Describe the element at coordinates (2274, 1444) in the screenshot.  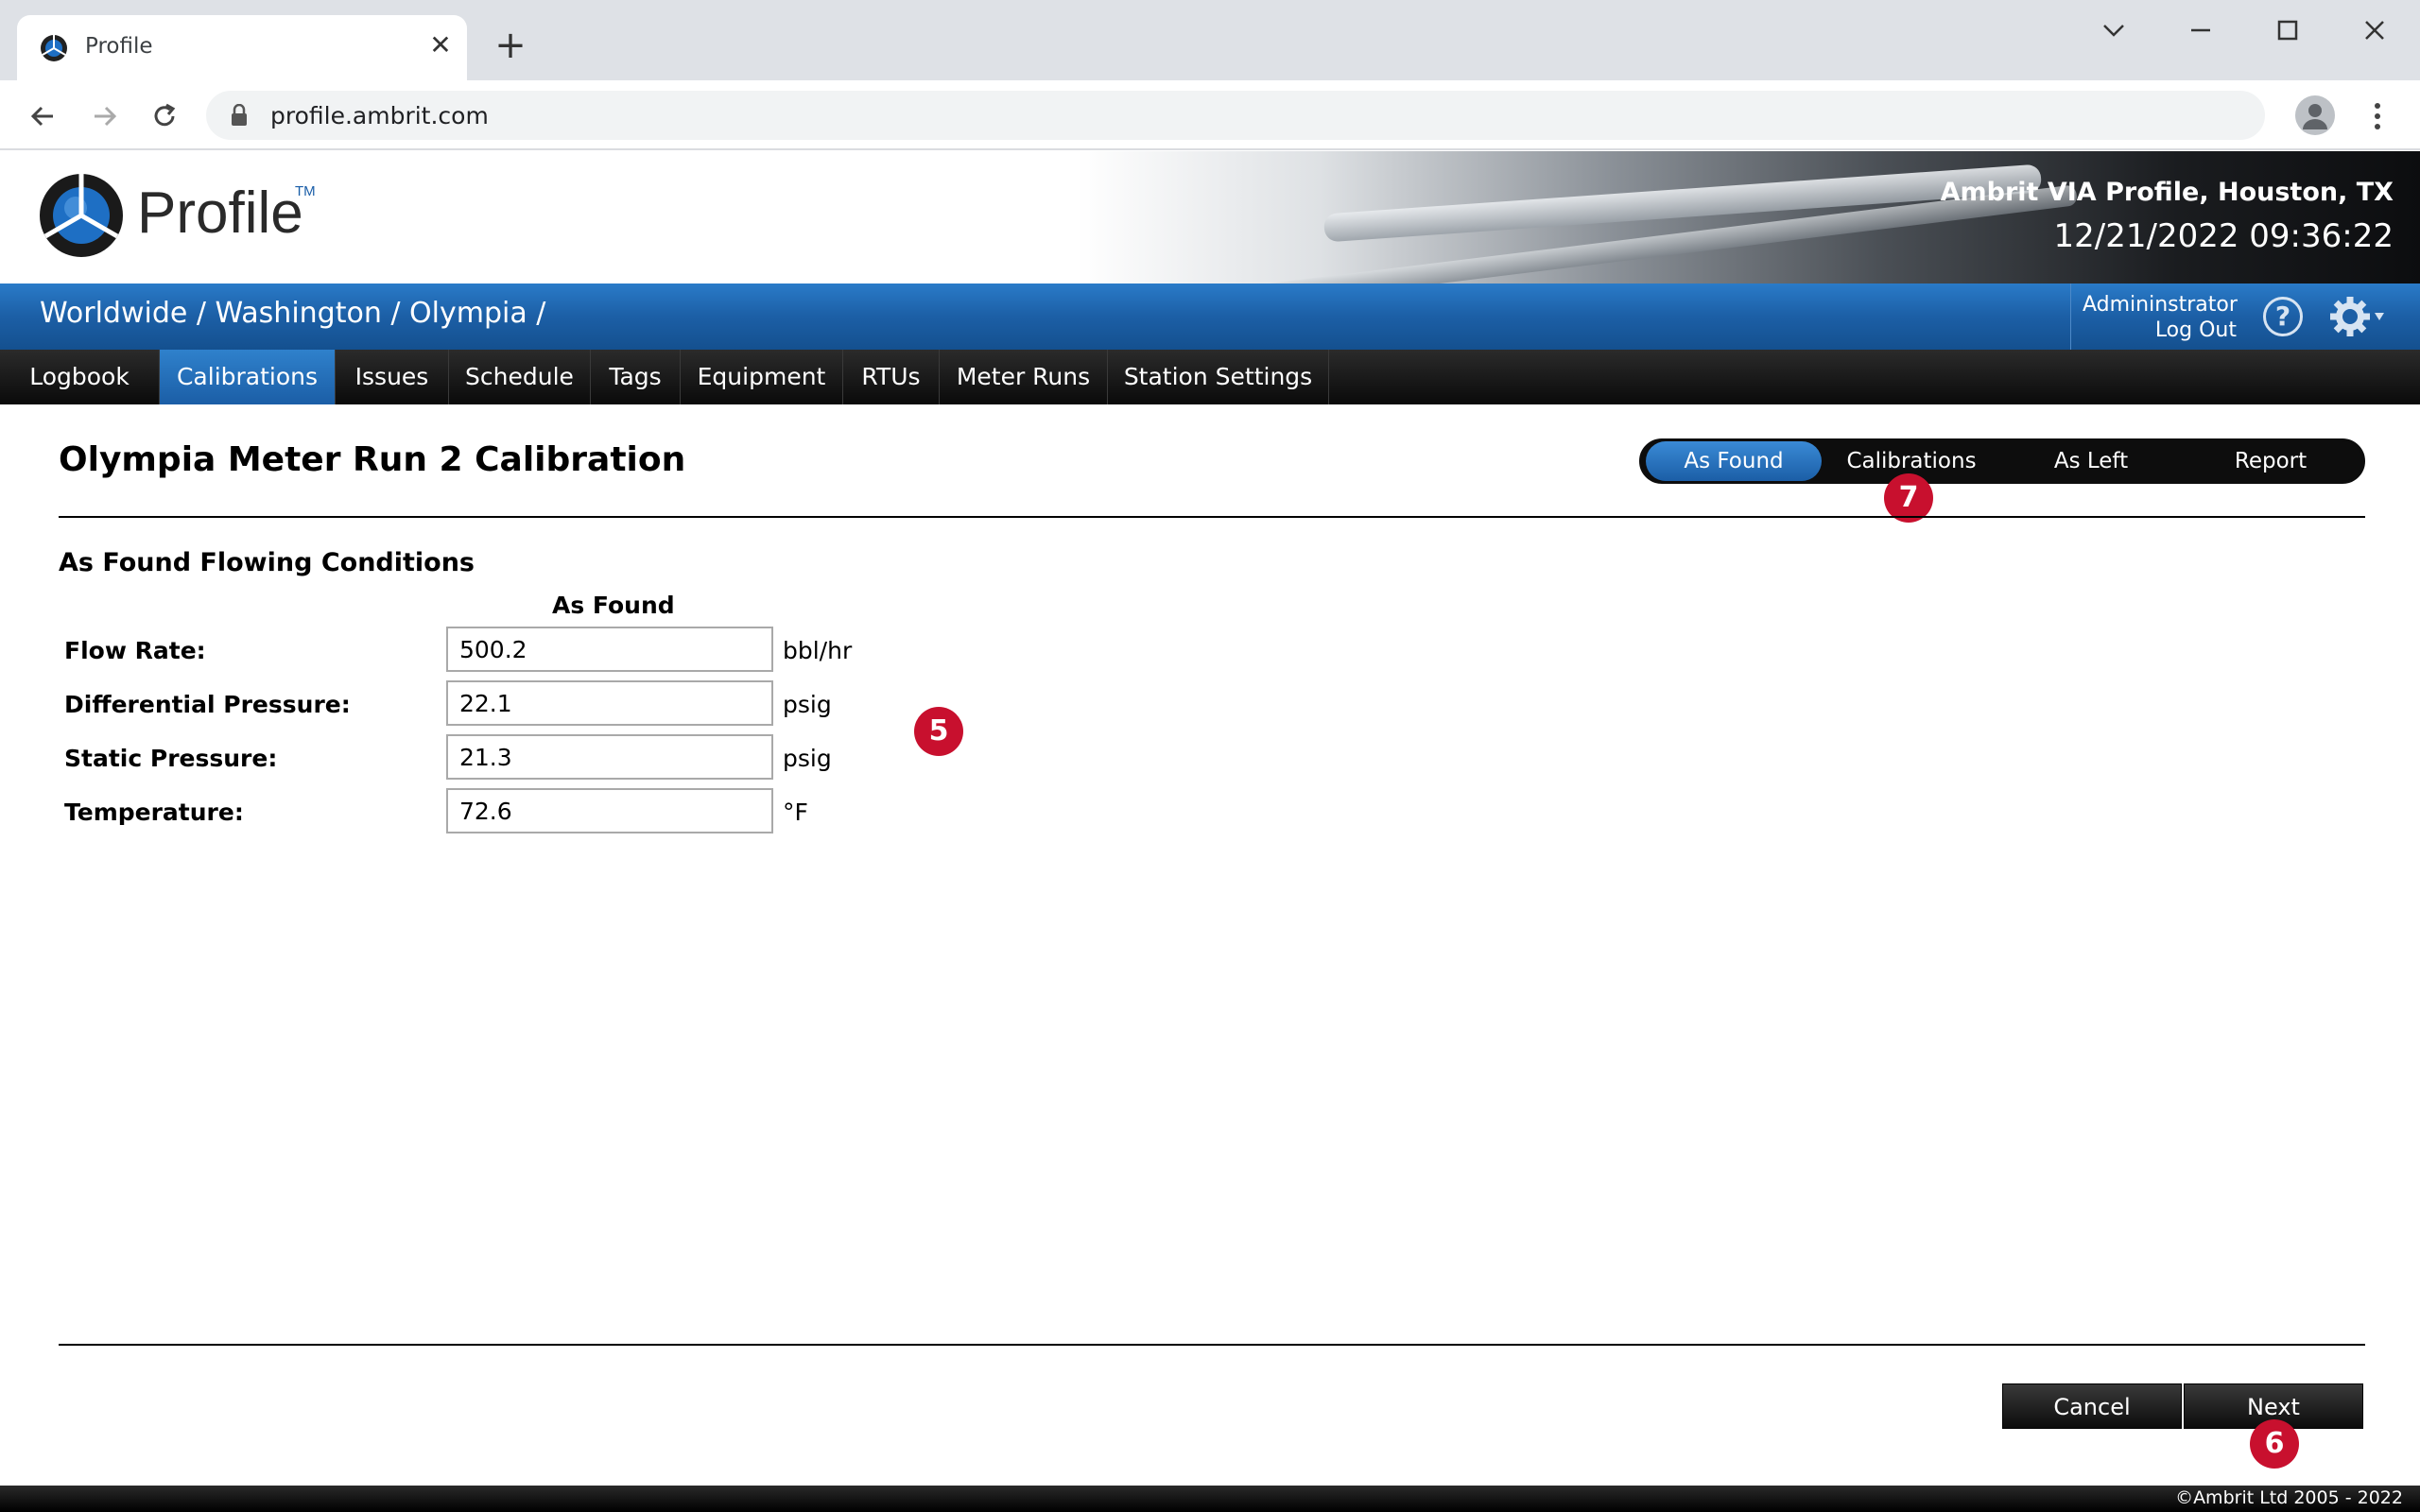
I see `annotation-marker-6: 6` at that location.